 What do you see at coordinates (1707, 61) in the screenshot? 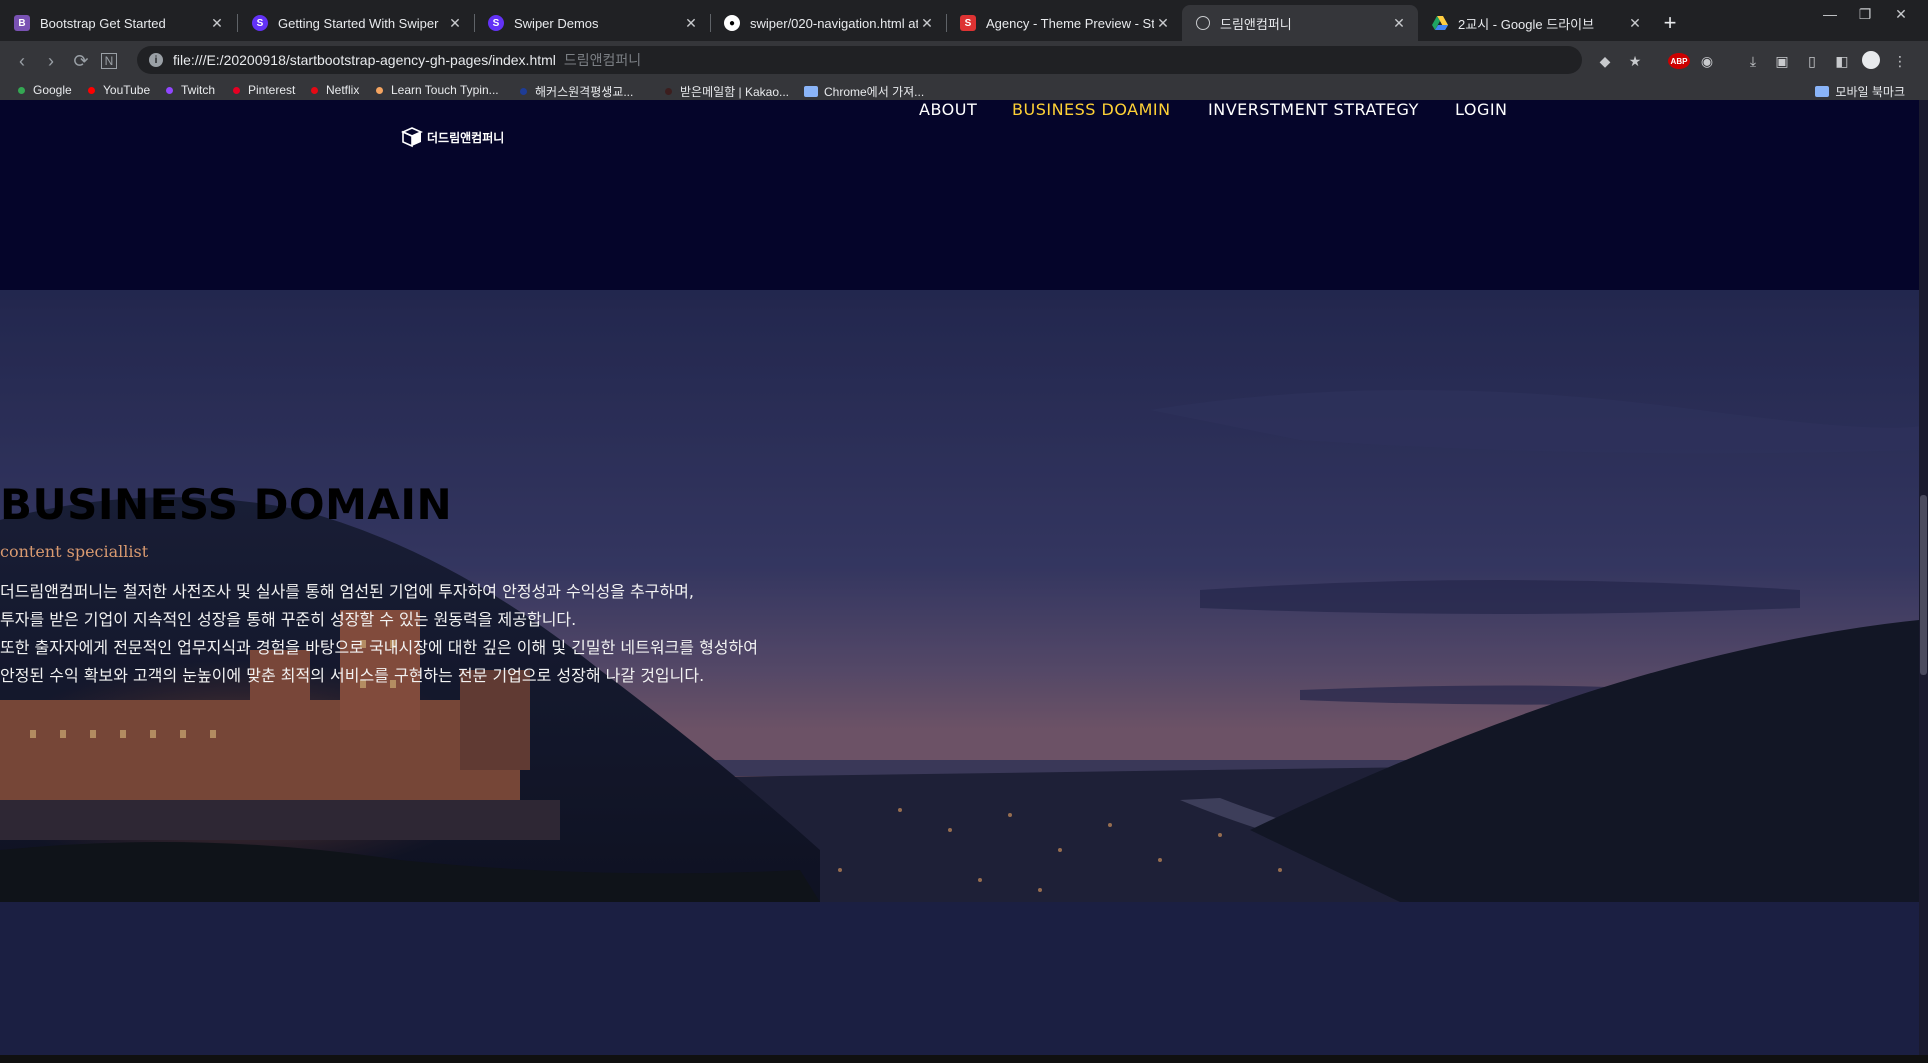
I see `camera-icon: ◉` at bounding box center [1707, 61].